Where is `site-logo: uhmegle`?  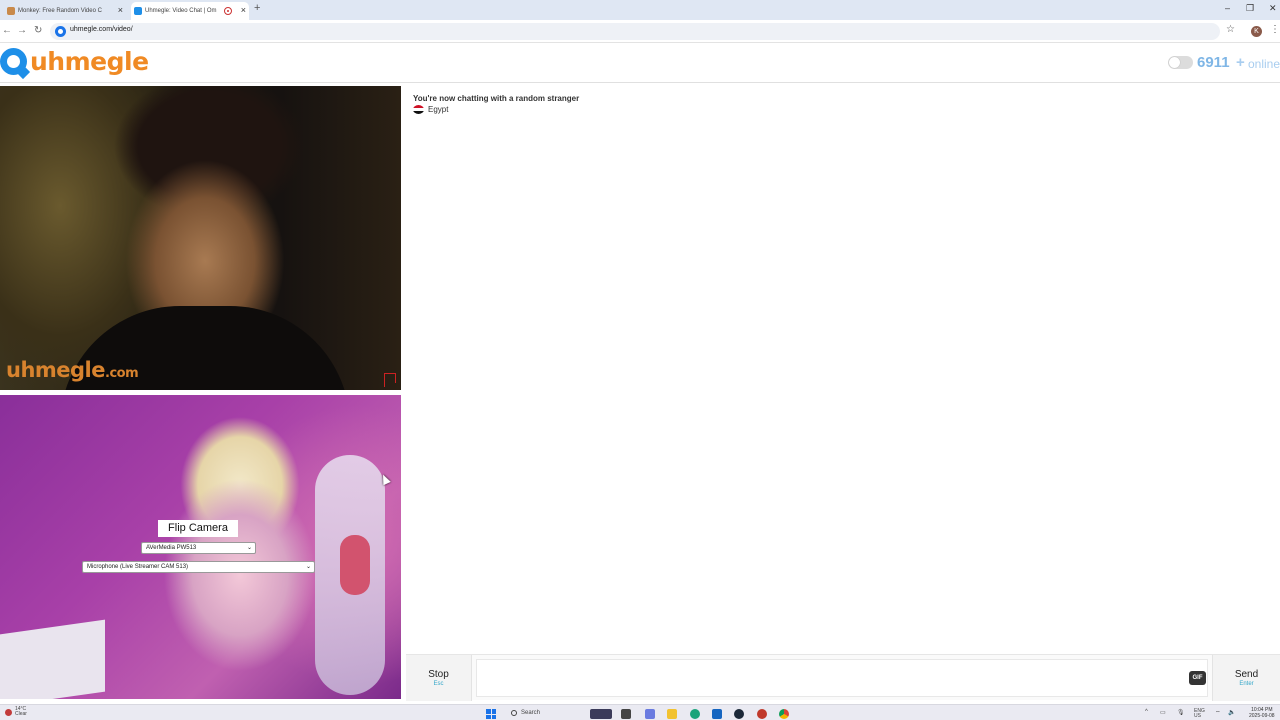
site-logo: uhmegle is located at coordinates (74, 61).